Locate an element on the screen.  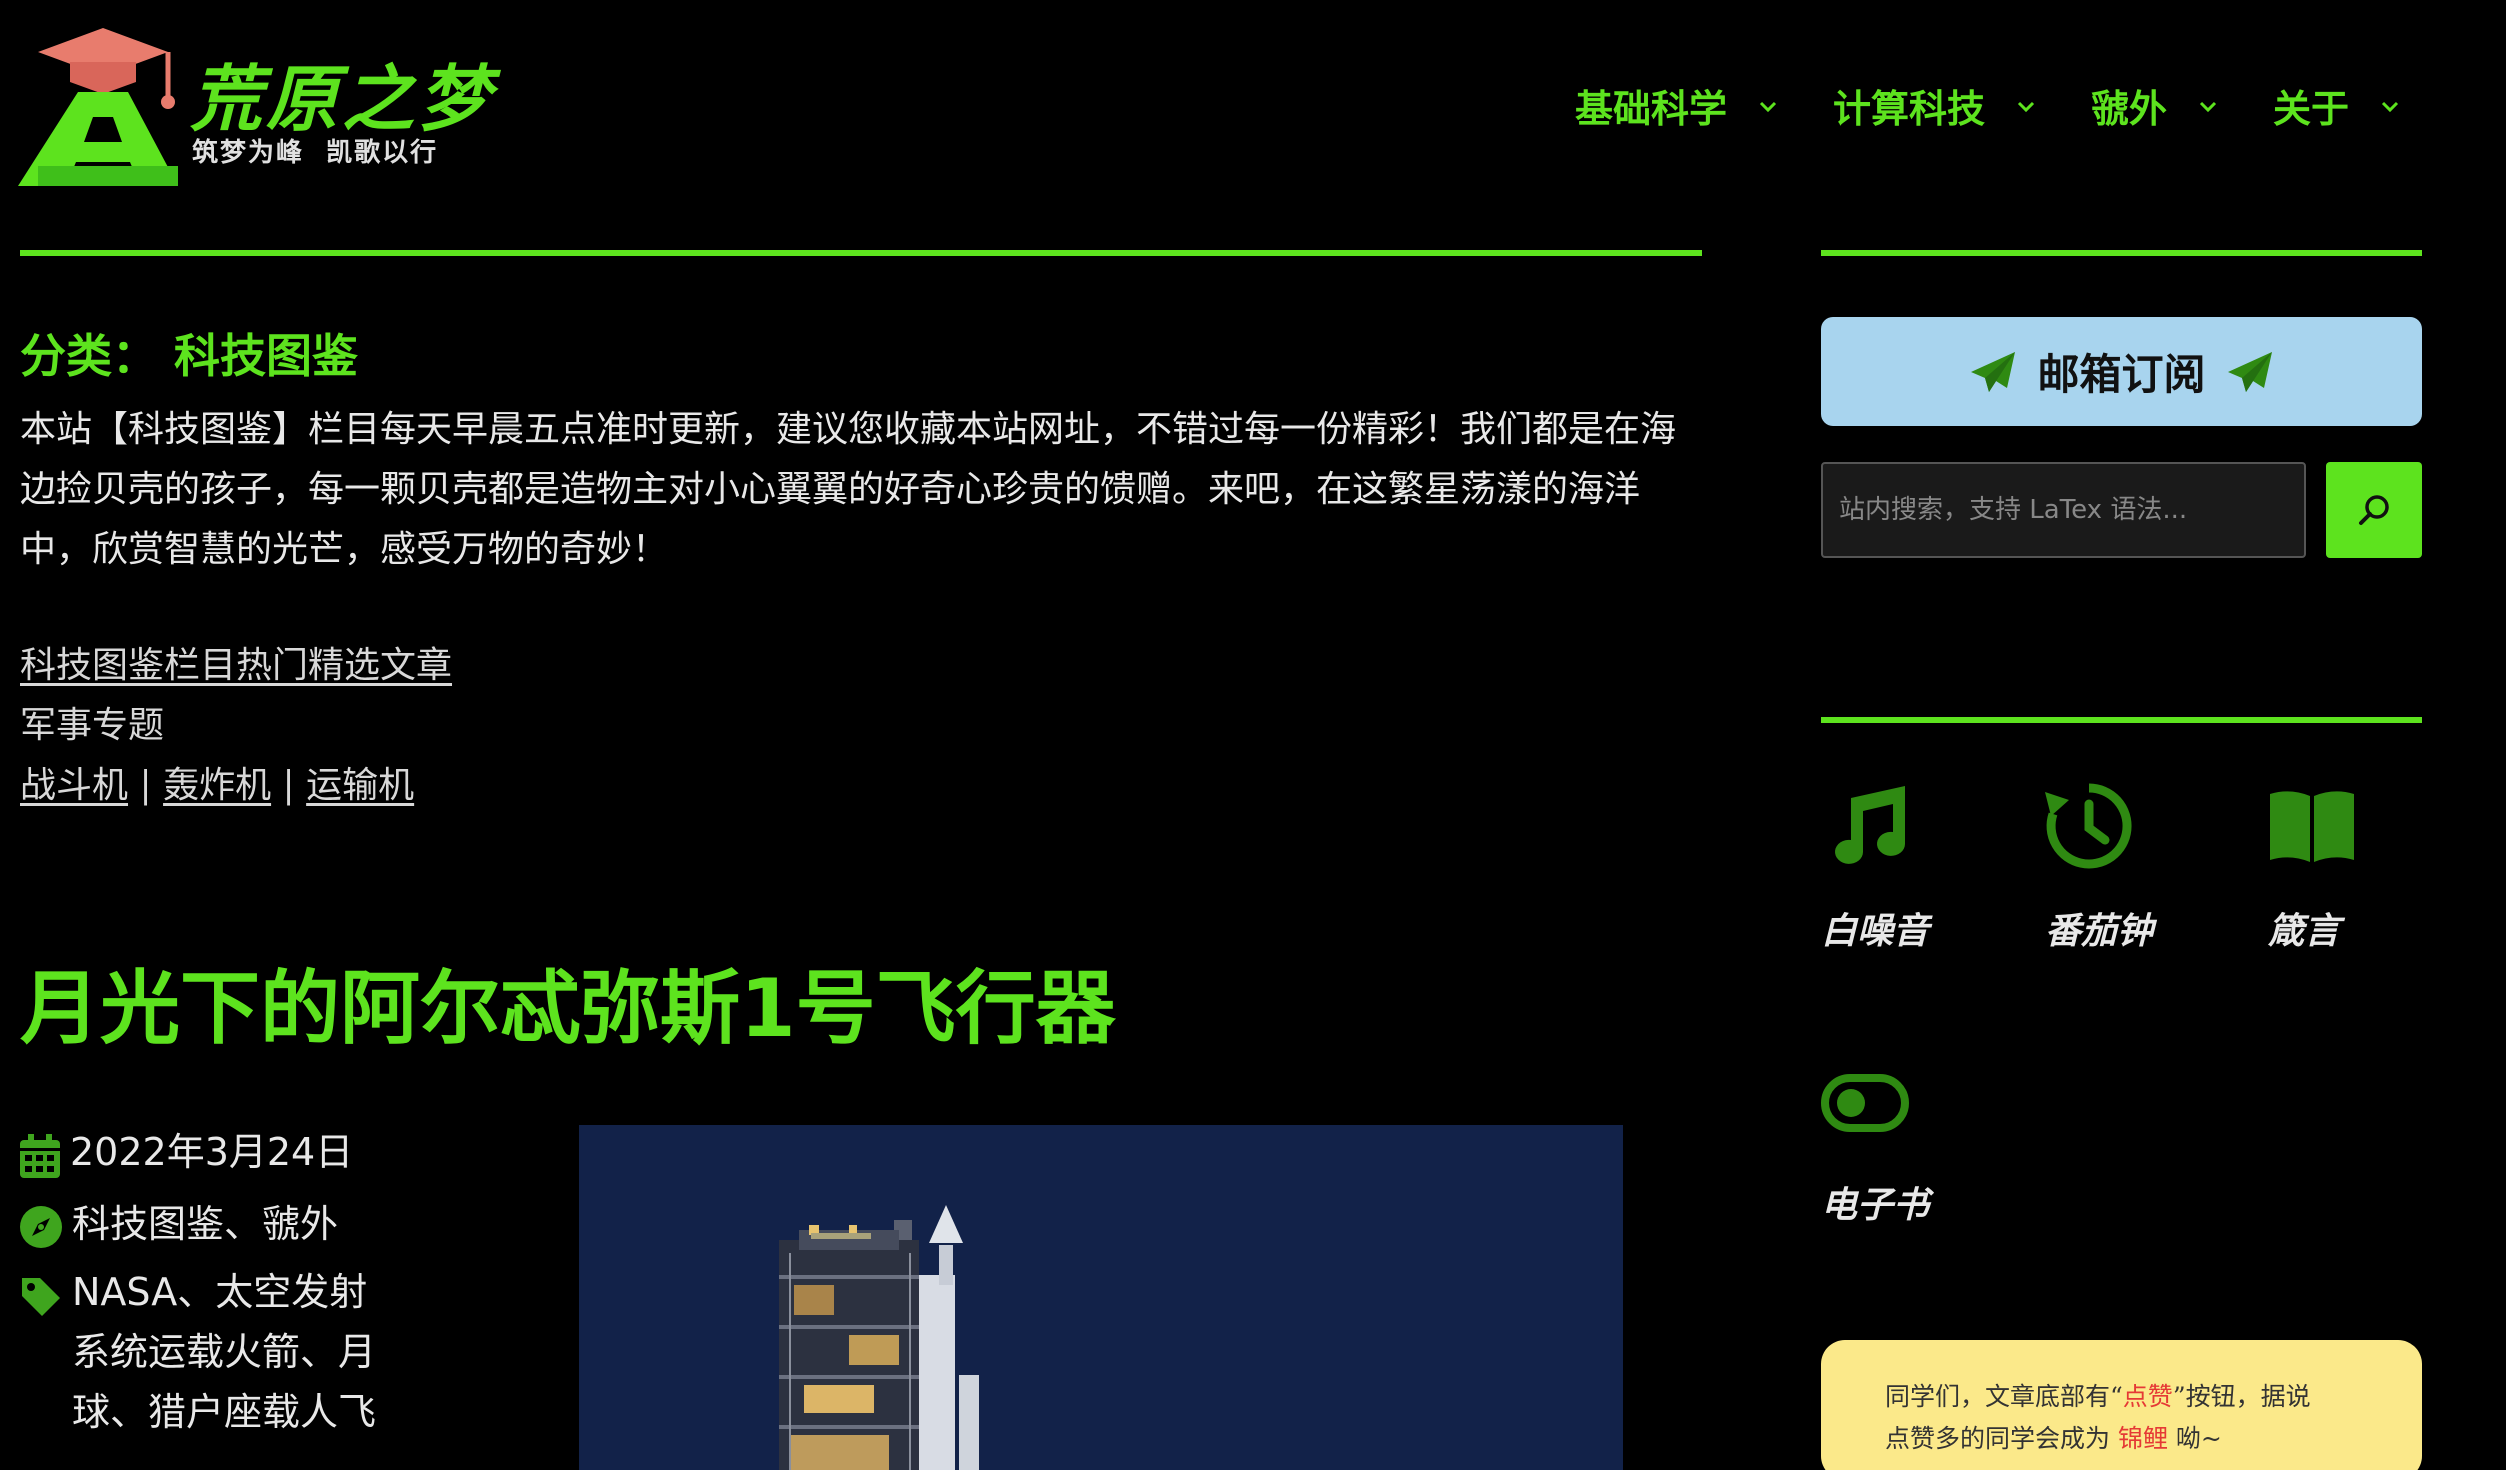
main-nav: 基础科学 计算科技 虢外 关于 is located at coordinates (2015, 105).